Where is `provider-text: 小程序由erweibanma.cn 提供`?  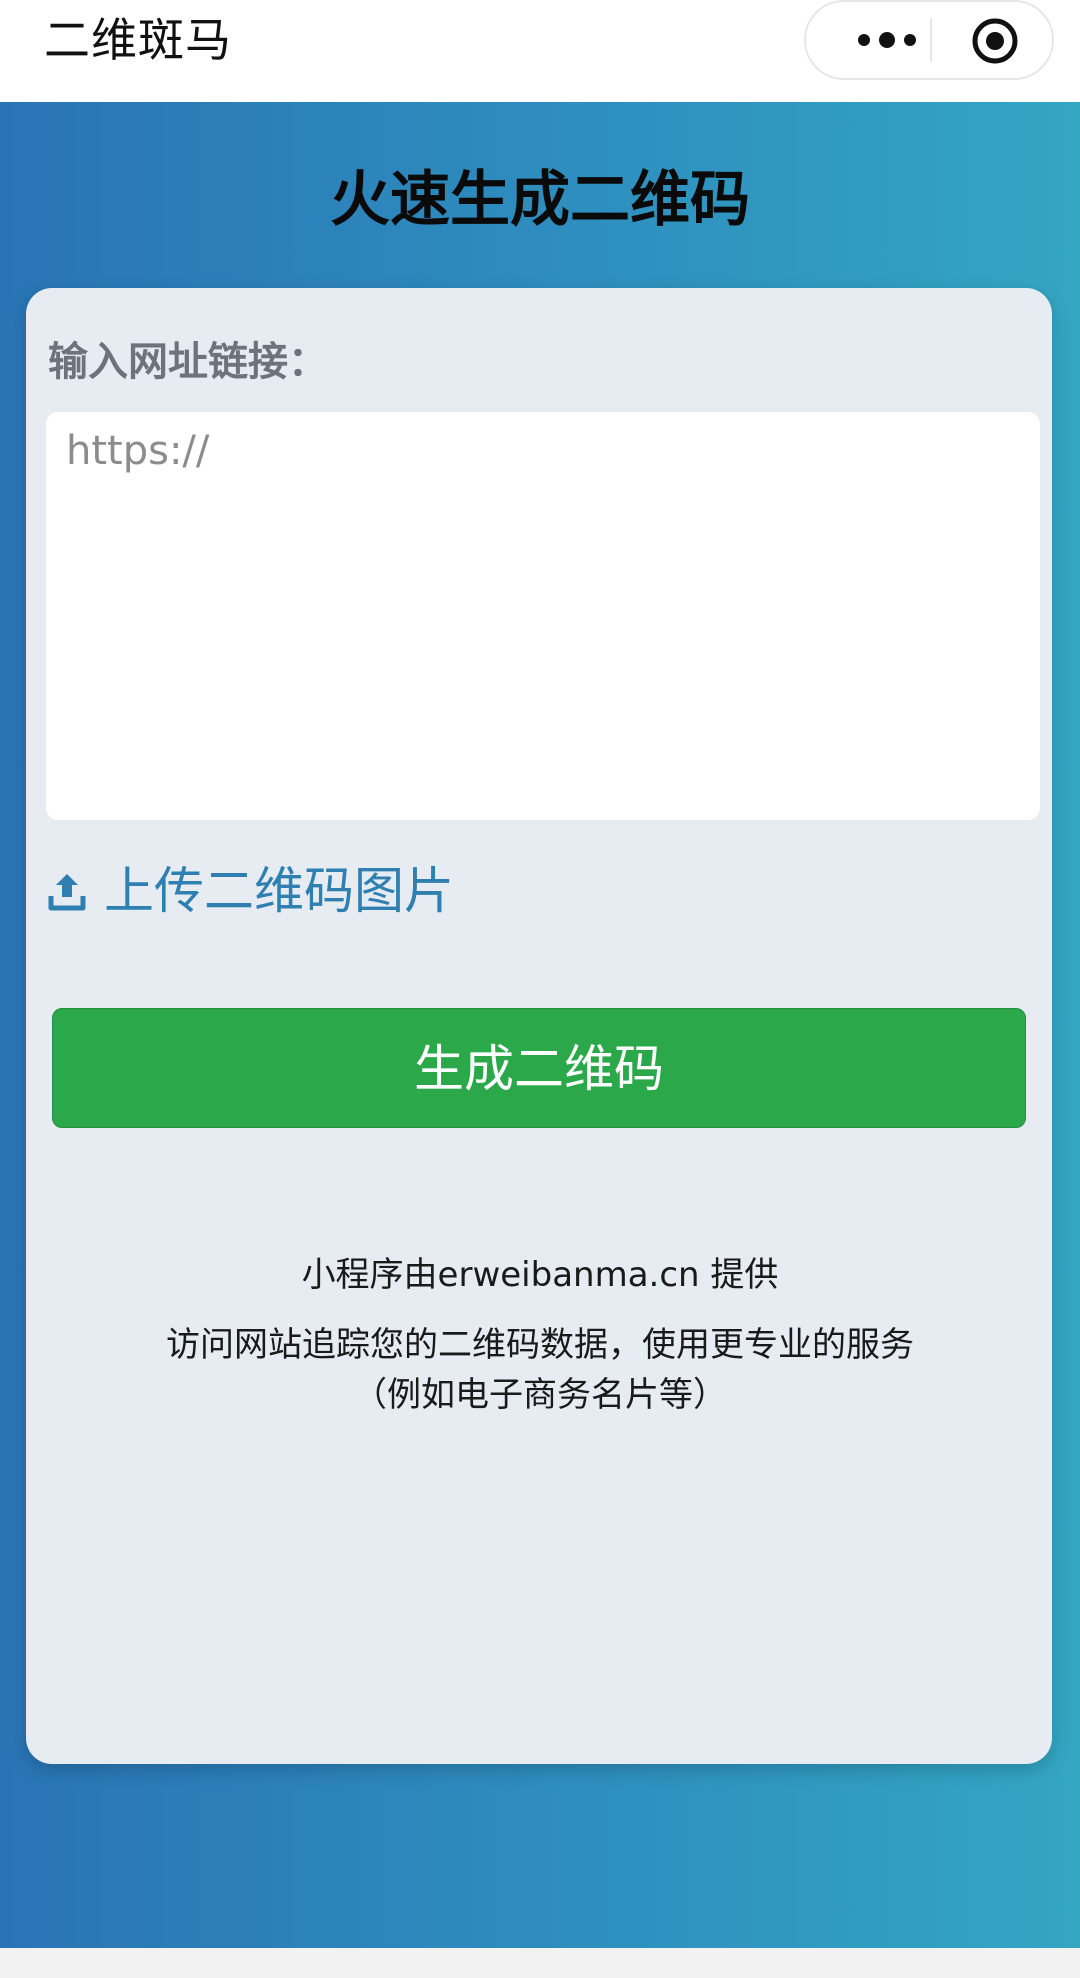
provider-text: 小程序由erweibanma.cn 提供 is located at coordinates (540, 1275).